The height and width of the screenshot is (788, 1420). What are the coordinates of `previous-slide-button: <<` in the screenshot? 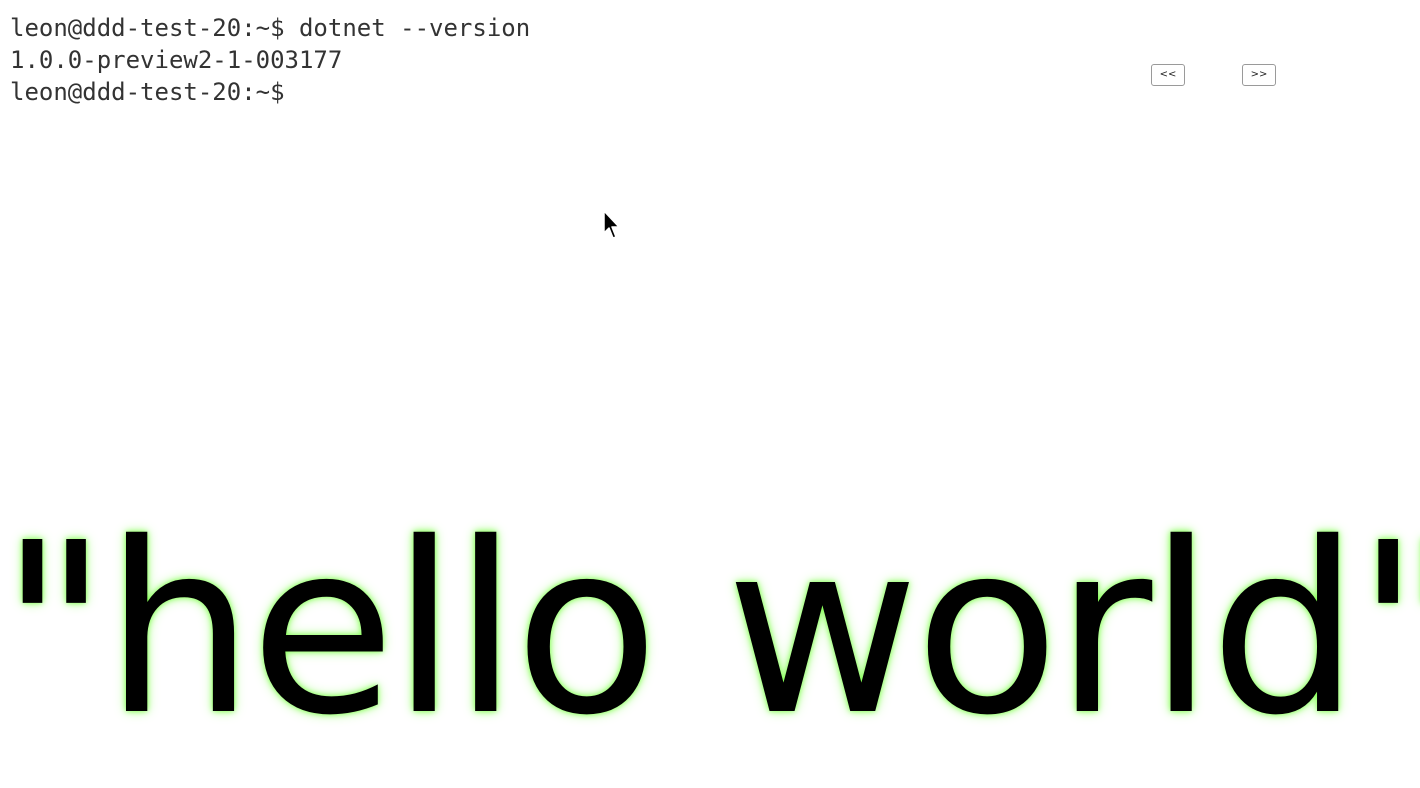 It's located at (1168, 75).